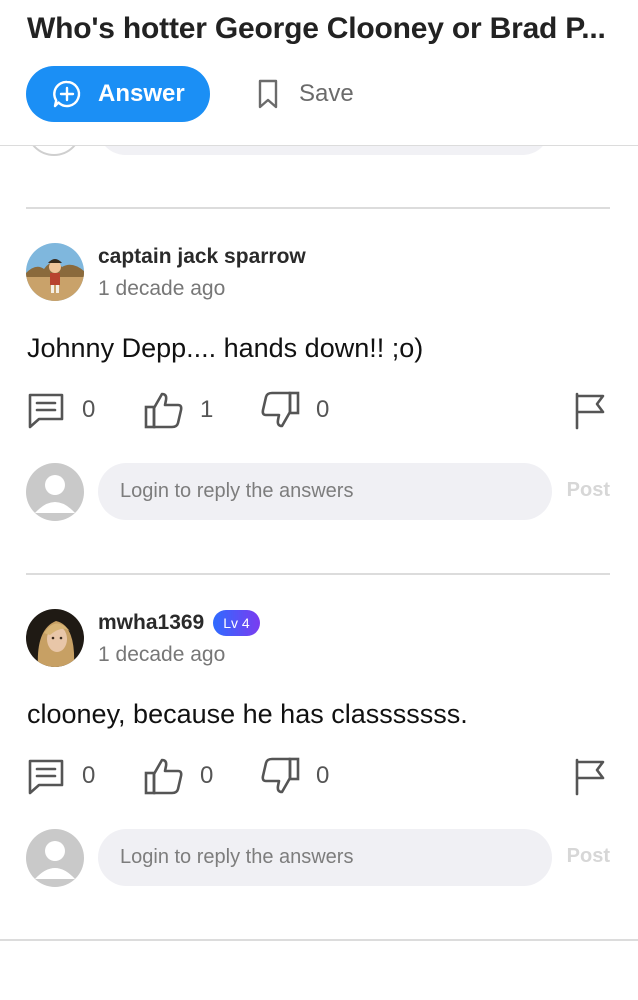 The height and width of the screenshot is (1000, 638). What do you see at coordinates (326, 93) in the screenshot?
I see `save-button-label: Save` at bounding box center [326, 93].